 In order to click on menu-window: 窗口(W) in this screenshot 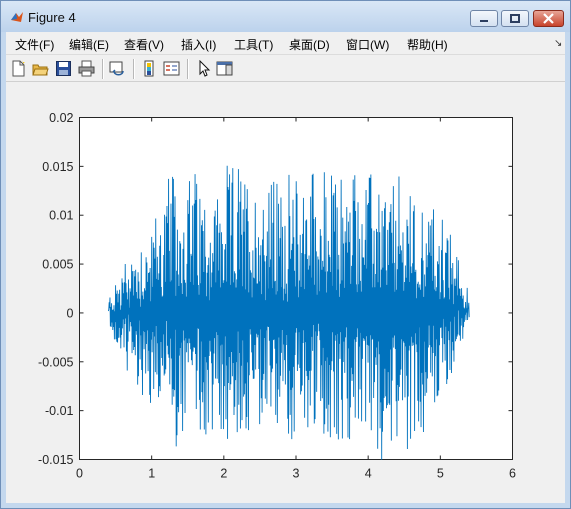, I will do `click(367, 44)`.